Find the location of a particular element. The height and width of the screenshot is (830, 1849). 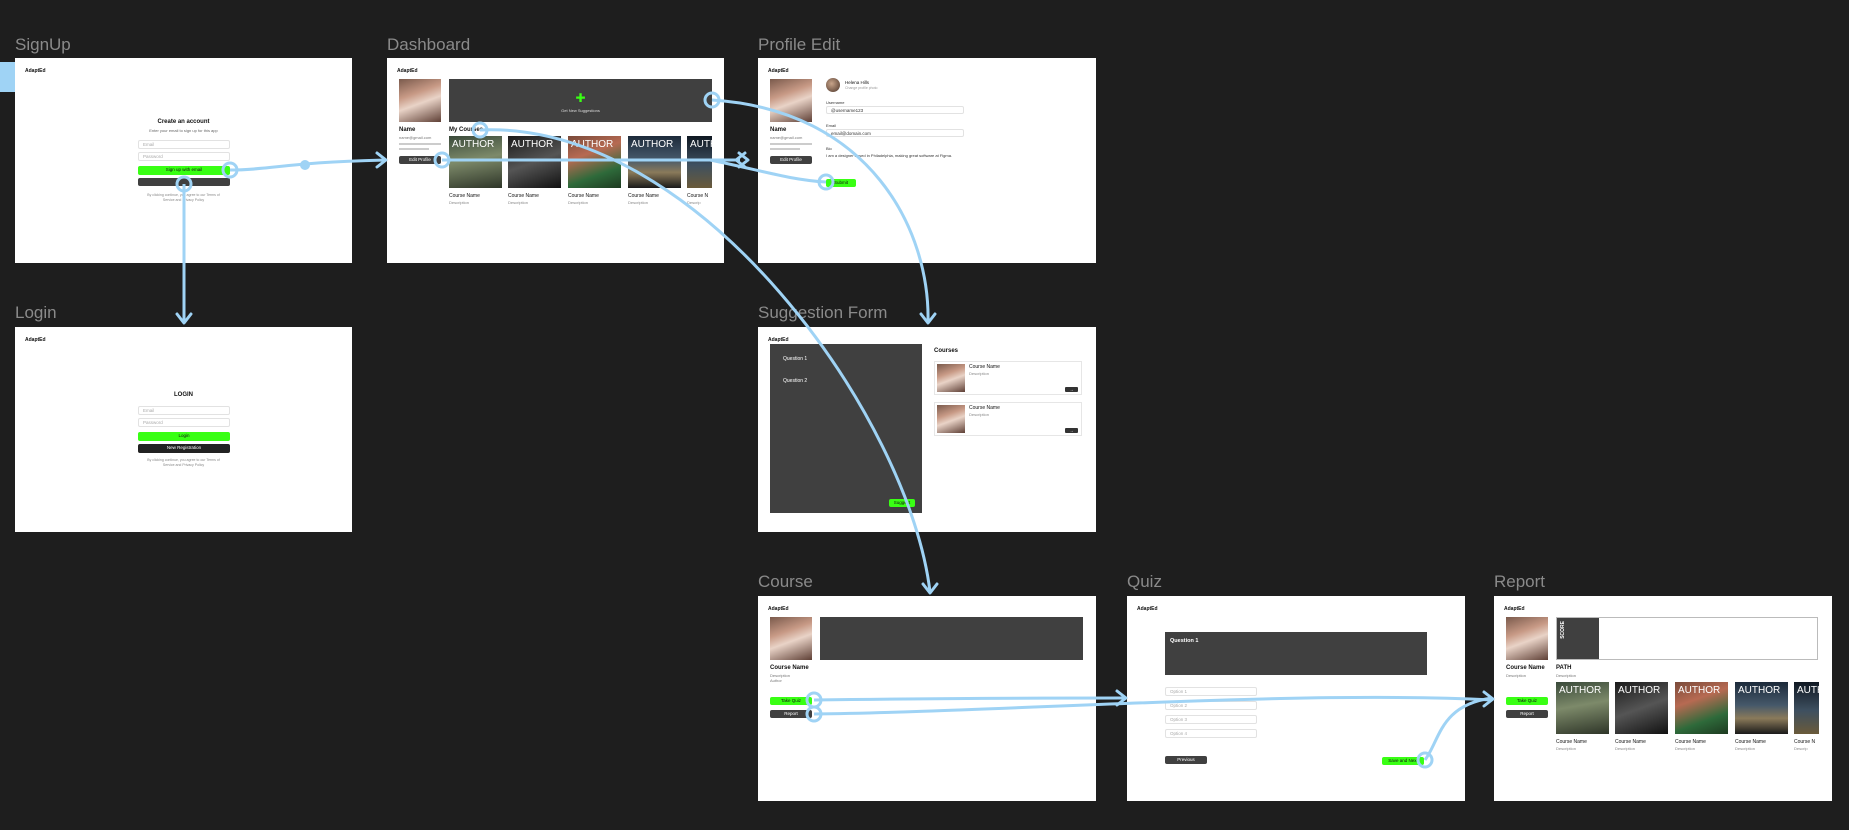

connector-takequiz-quiz is located at coordinates (970, 699).